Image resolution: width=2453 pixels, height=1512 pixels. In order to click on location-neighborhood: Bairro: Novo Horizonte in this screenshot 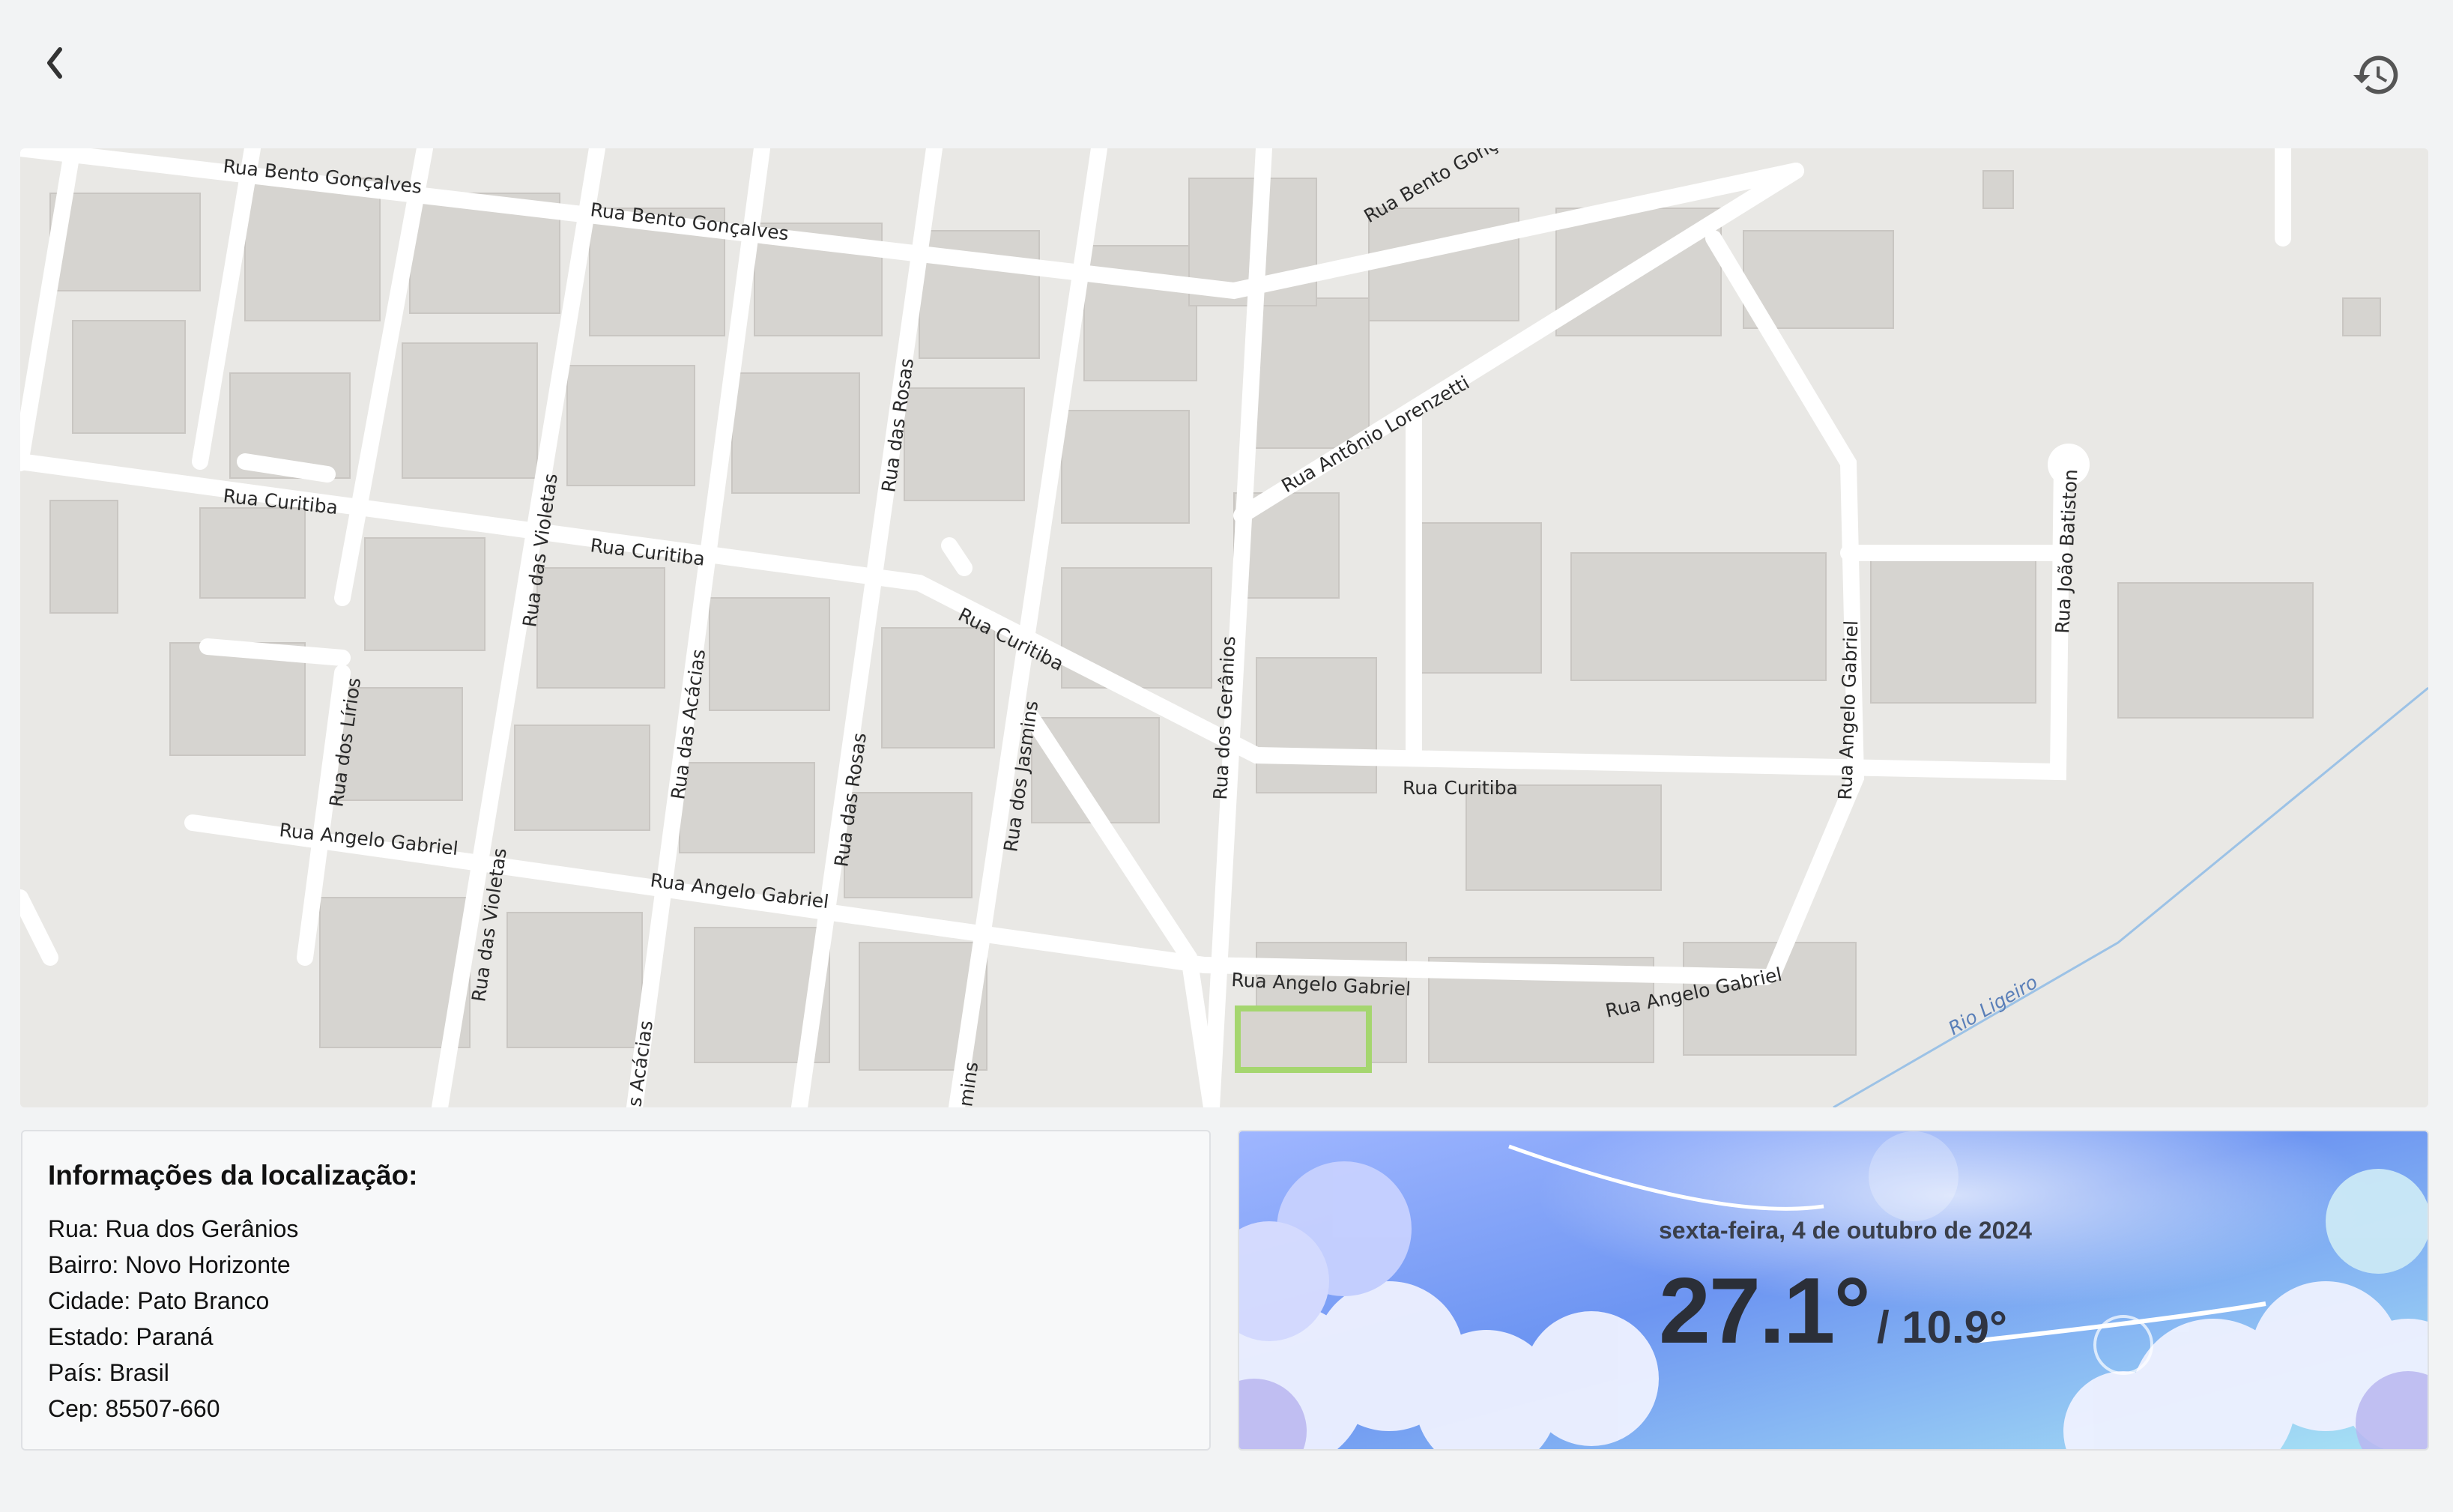, I will do `click(169, 1264)`.